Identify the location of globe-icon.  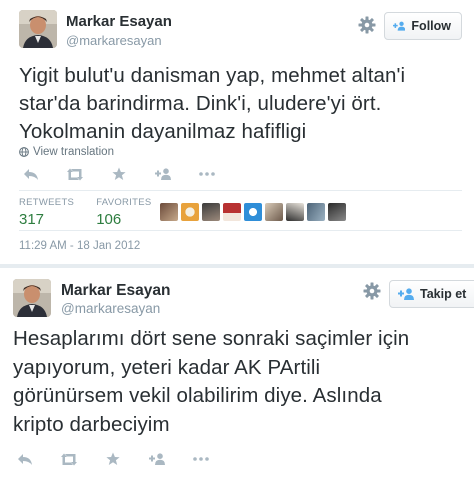
(24, 152).